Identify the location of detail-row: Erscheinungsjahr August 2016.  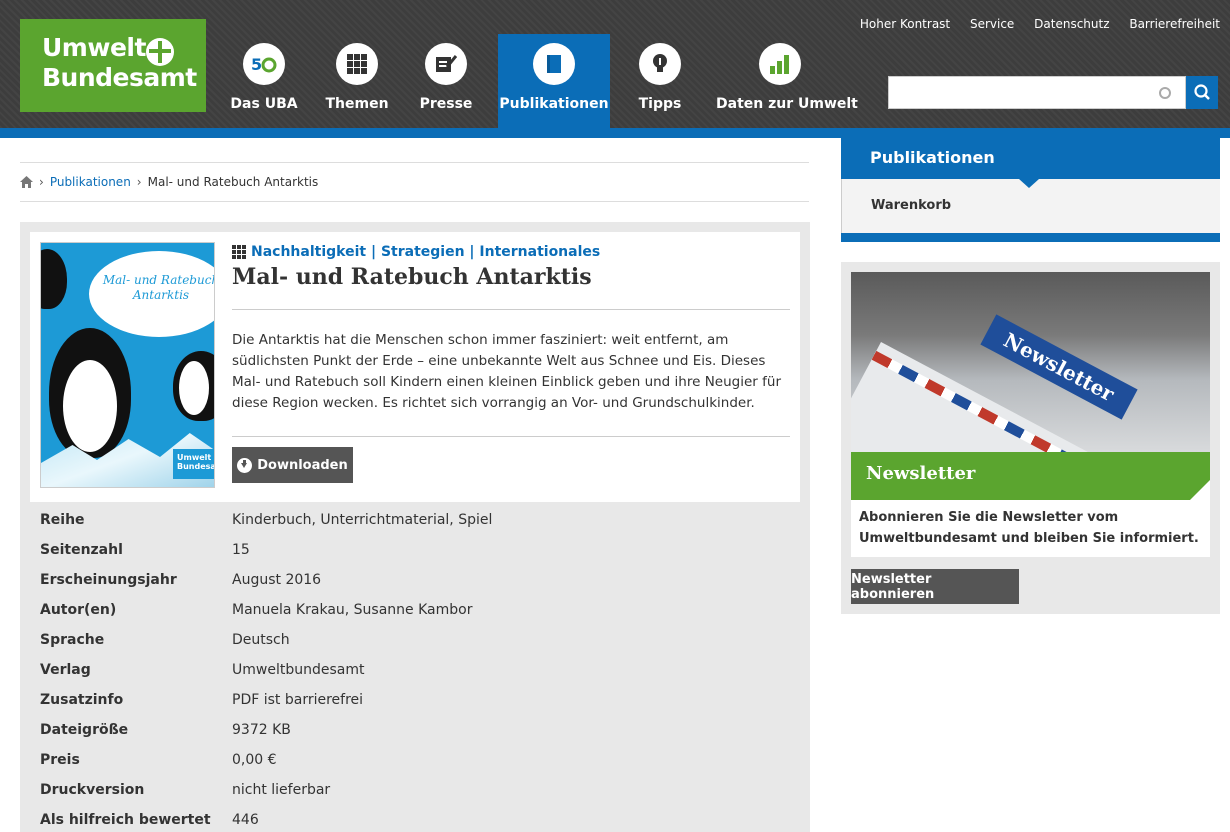
(420, 587).